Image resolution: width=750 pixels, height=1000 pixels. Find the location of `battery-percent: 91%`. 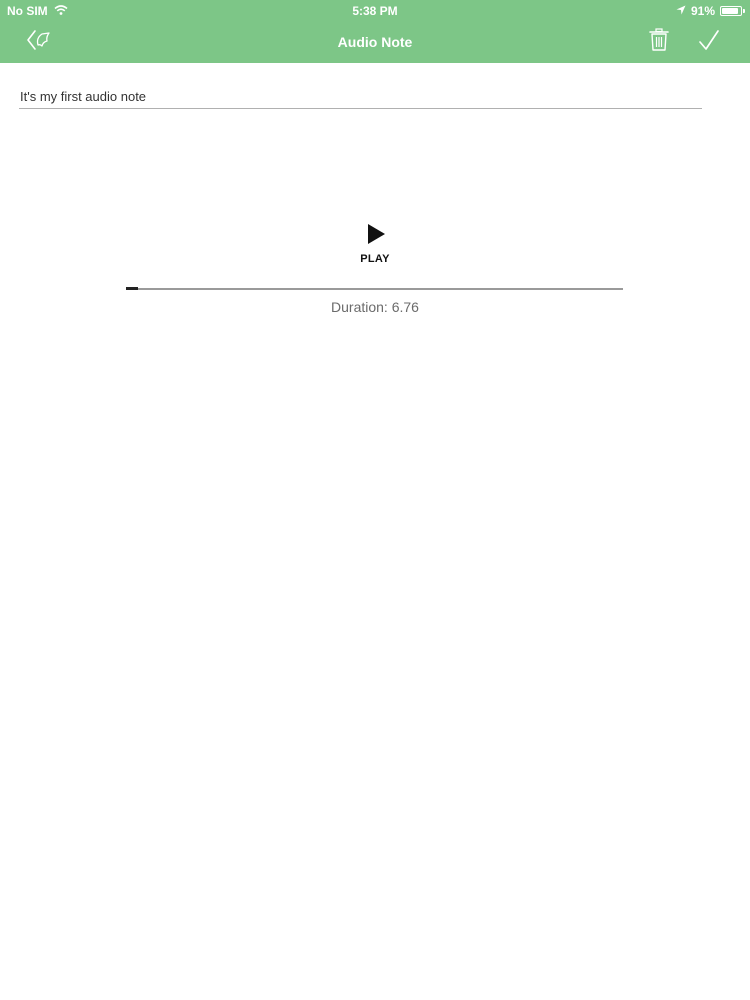

battery-percent: 91% is located at coordinates (702, 11).